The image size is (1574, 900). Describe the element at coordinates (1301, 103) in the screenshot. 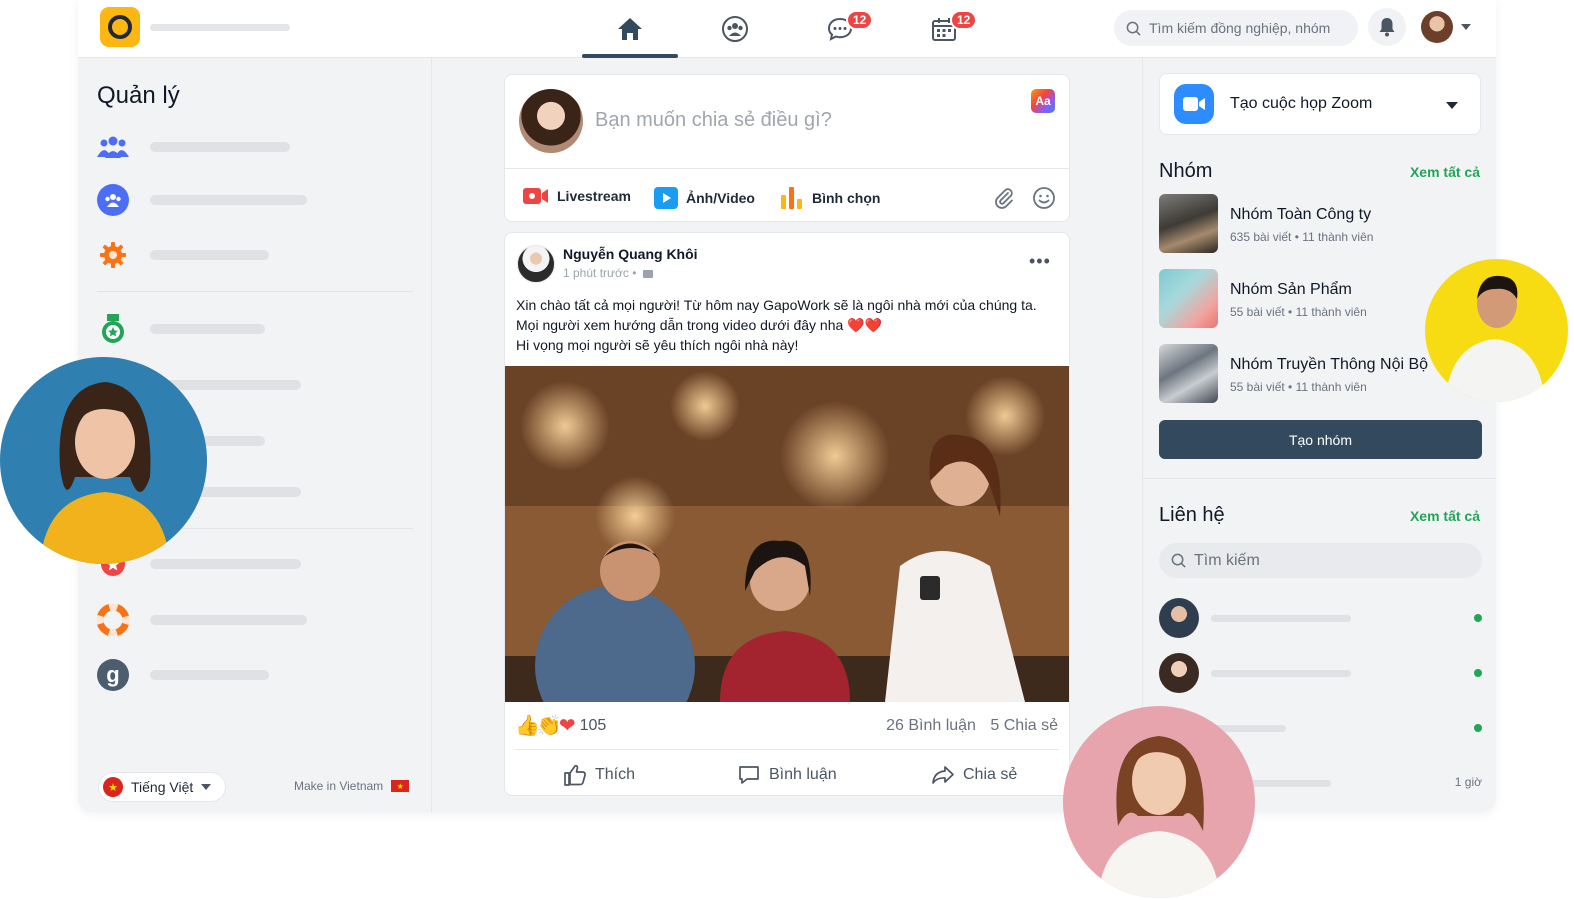

I see `zoom-label: Tạo cuộc họp Zoom` at that location.